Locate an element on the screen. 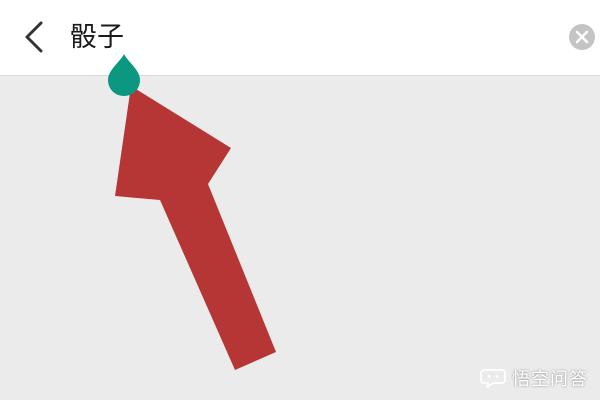  clear-search-button is located at coordinates (582, 37).